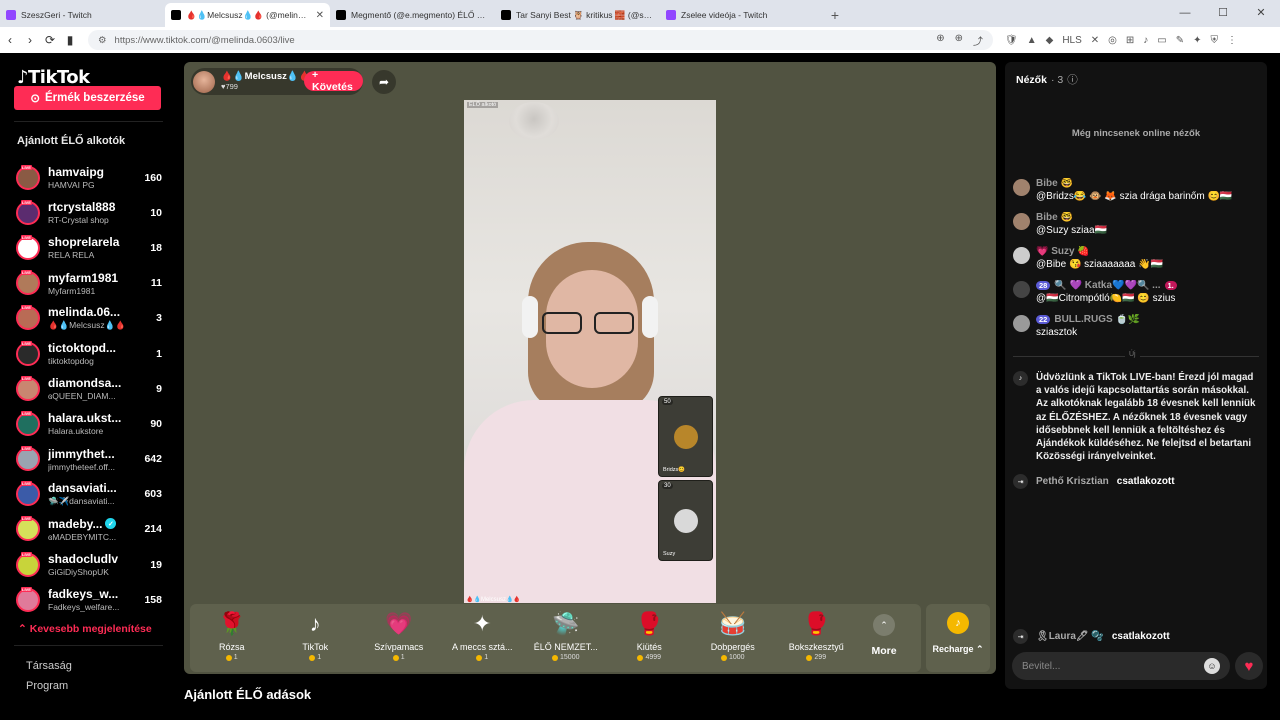 The height and width of the screenshot is (720, 1280). I want to click on creator-item: LIVE shadocludlv GiGiDiyShopUK 19, so click(89, 564).